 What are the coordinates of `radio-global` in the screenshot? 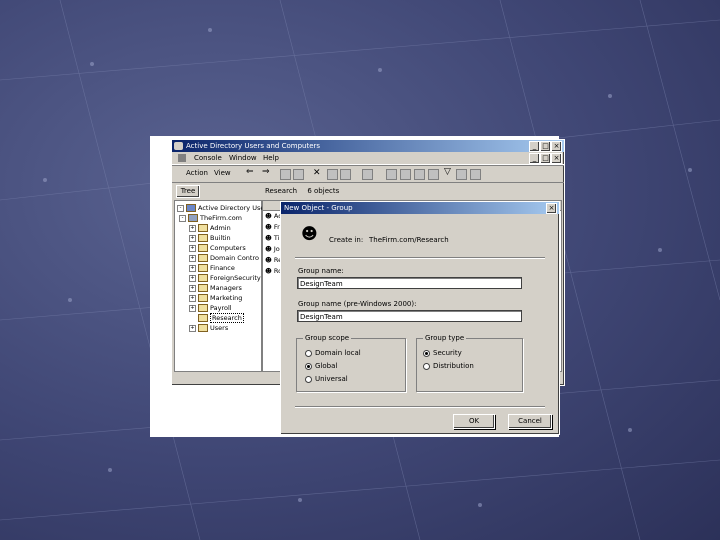 It's located at (308, 366).